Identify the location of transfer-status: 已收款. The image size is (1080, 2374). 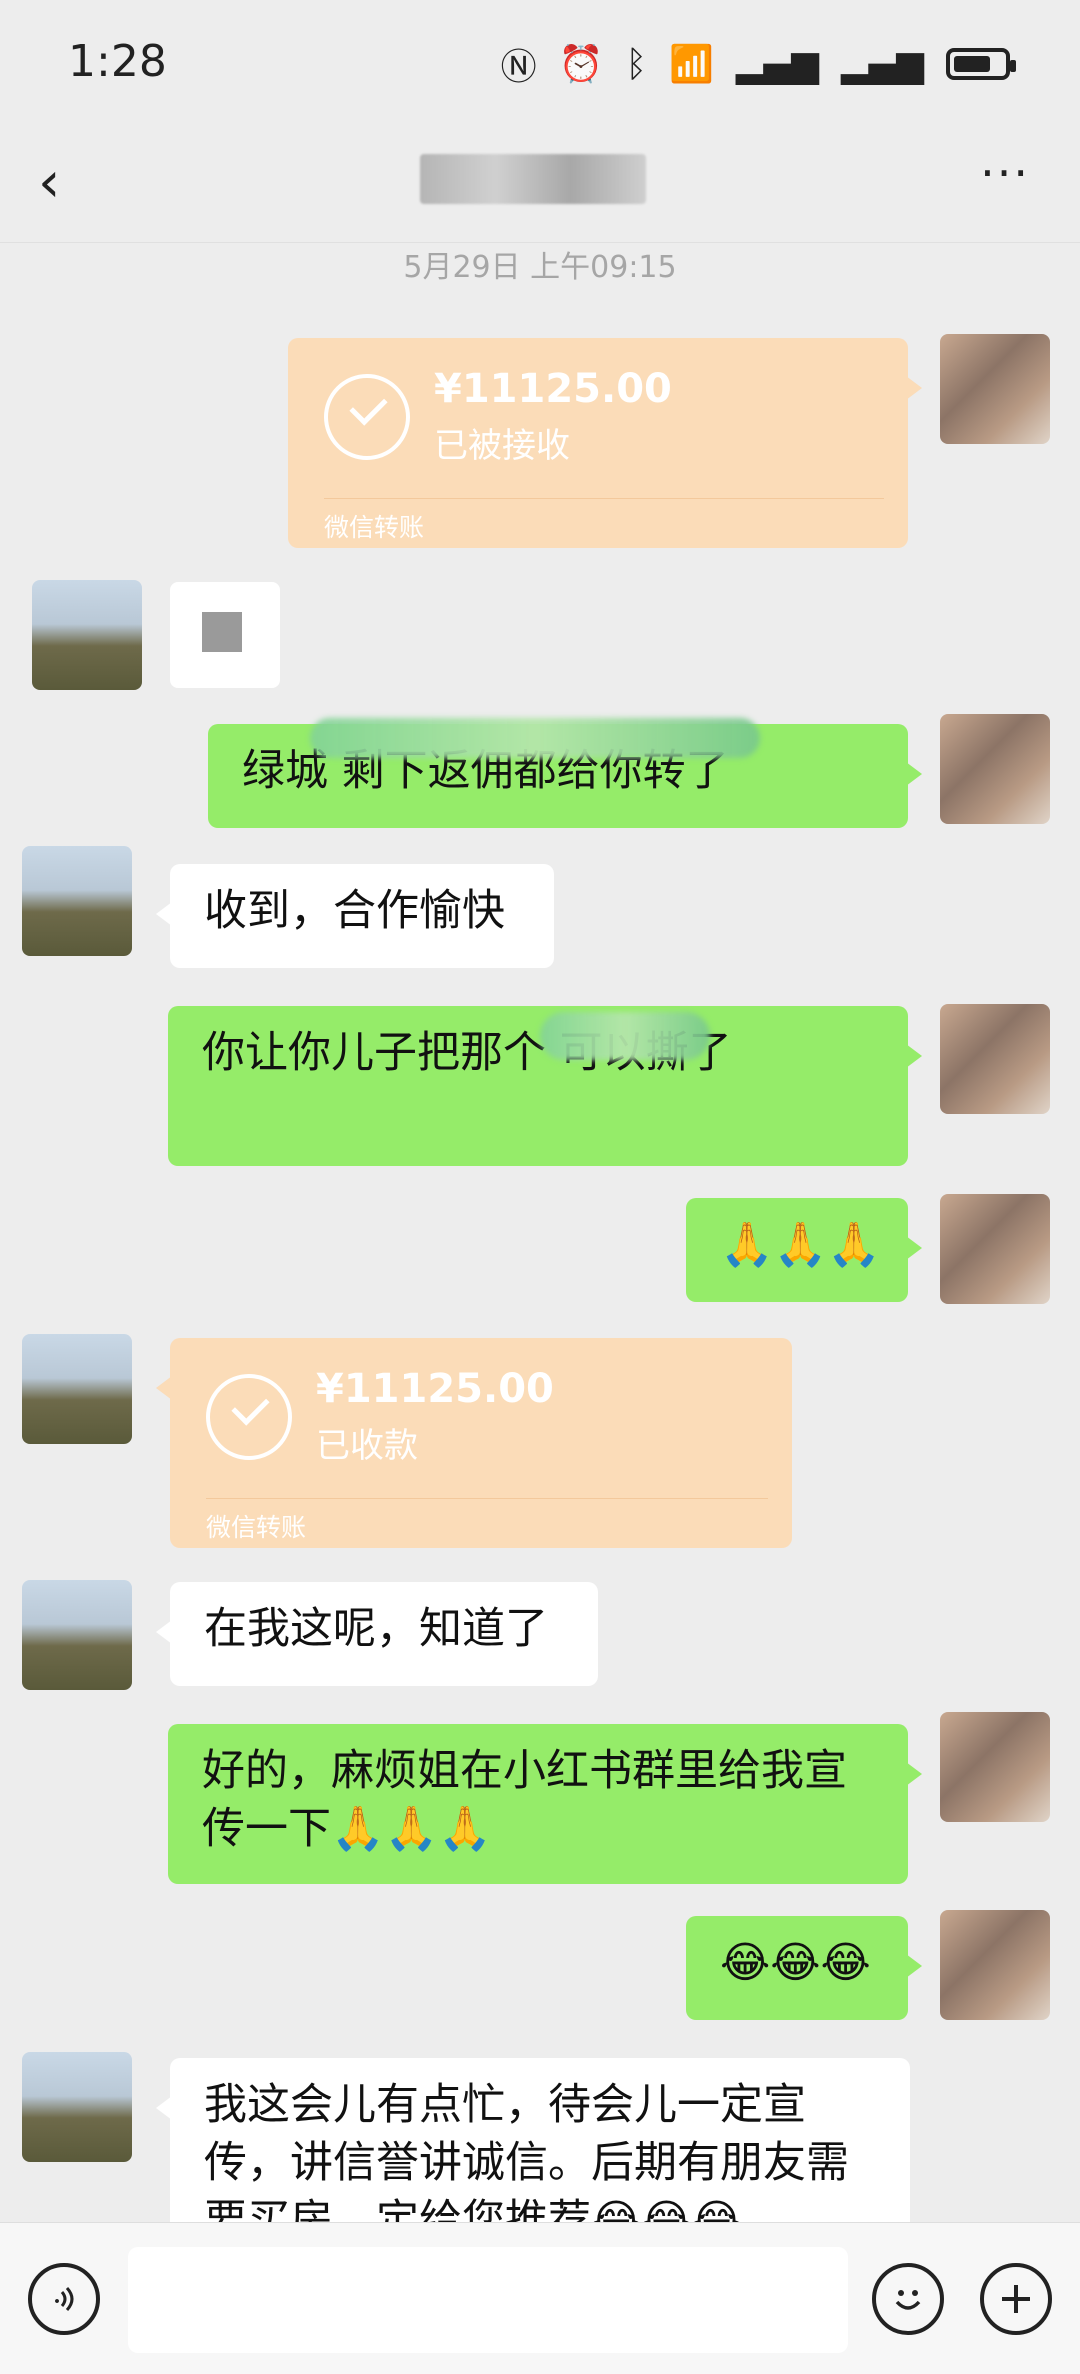
(367, 1446).